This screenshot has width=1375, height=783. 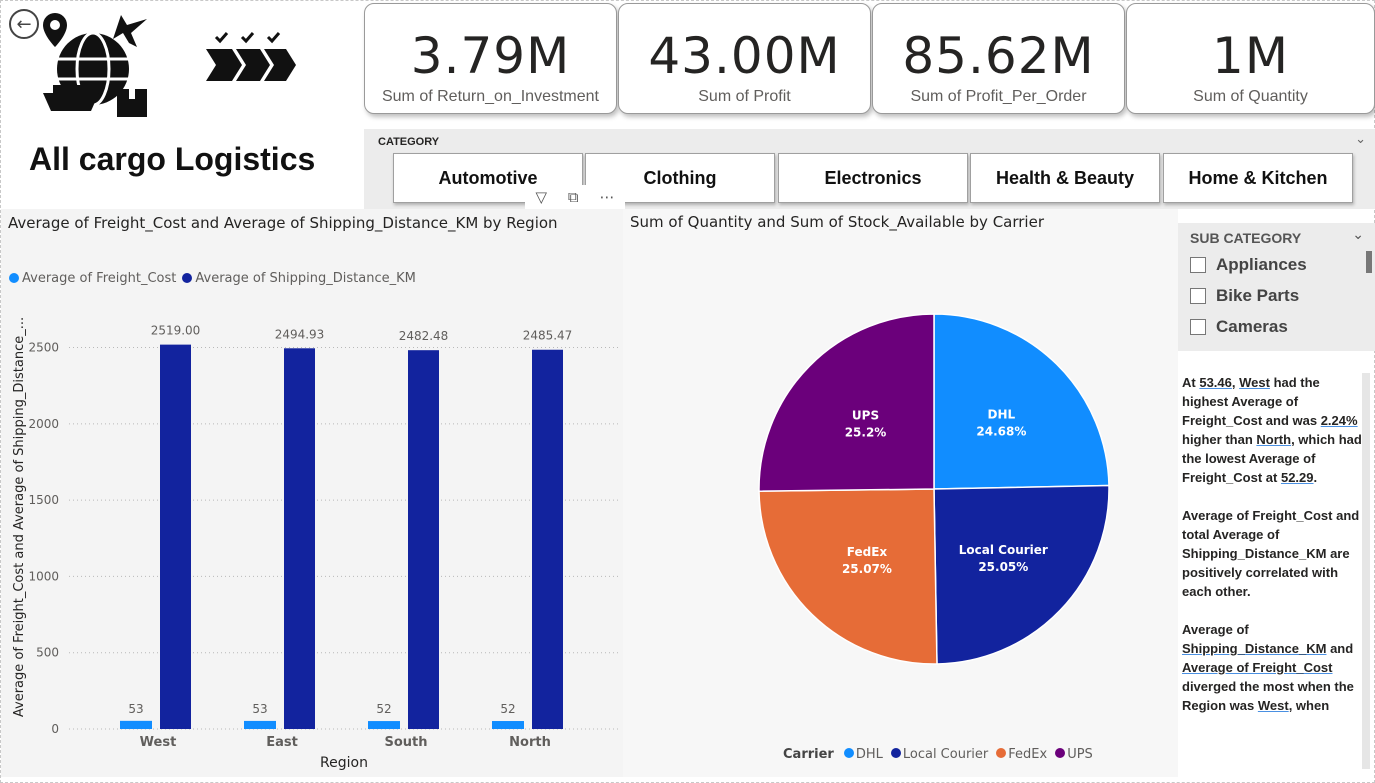 What do you see at coordinates (1250, 96) in the screenshot?
I see `kpi-label: Sum of Quantity` at bounding box center [1250, 96].